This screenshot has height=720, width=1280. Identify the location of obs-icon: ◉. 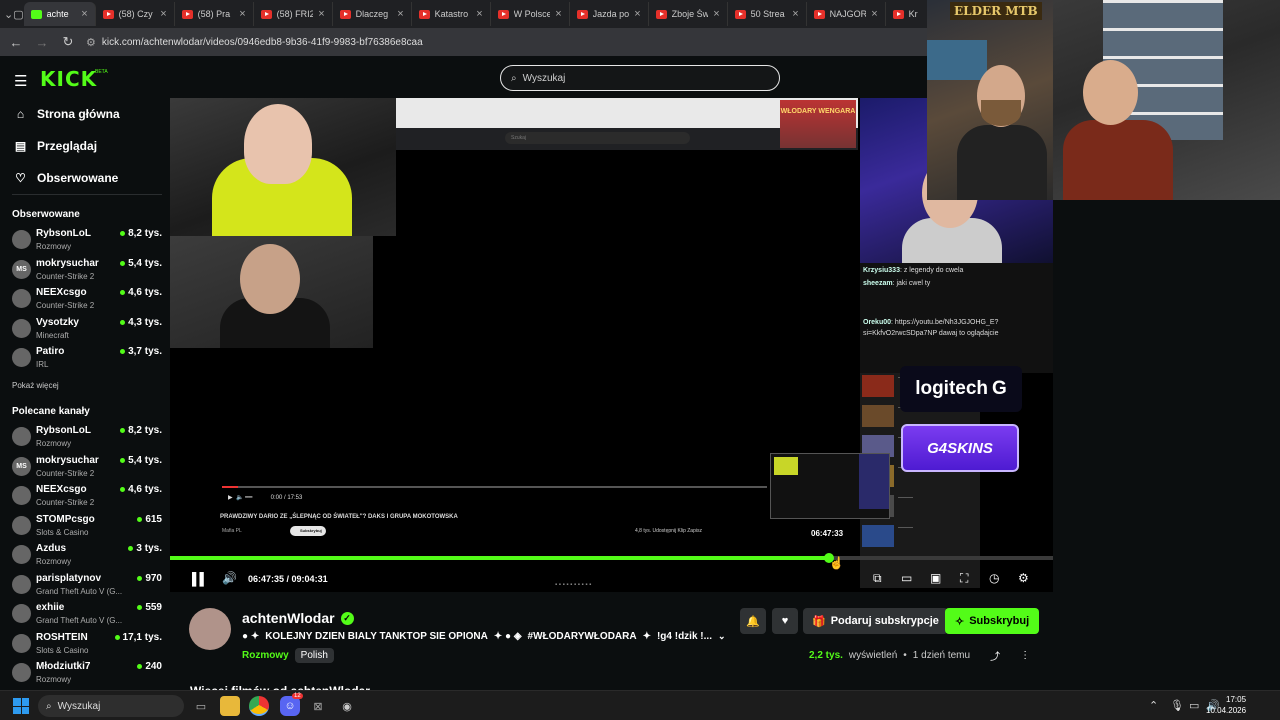
(347, 706).